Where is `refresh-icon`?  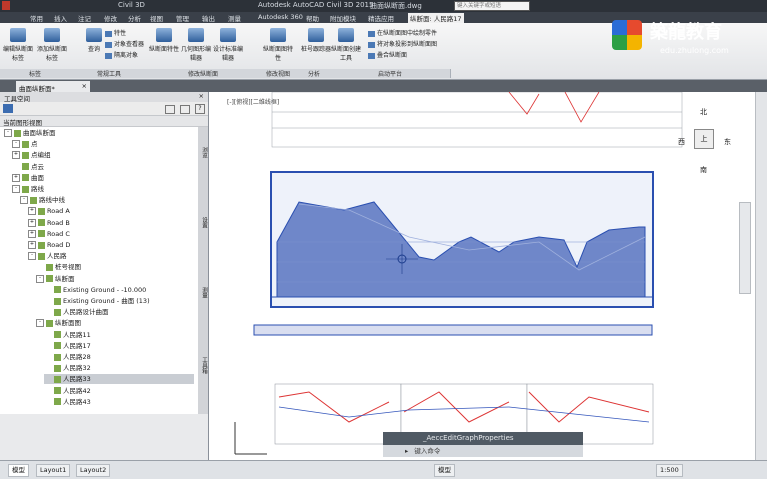
refresh-icon is located at coordinates (170, 109).